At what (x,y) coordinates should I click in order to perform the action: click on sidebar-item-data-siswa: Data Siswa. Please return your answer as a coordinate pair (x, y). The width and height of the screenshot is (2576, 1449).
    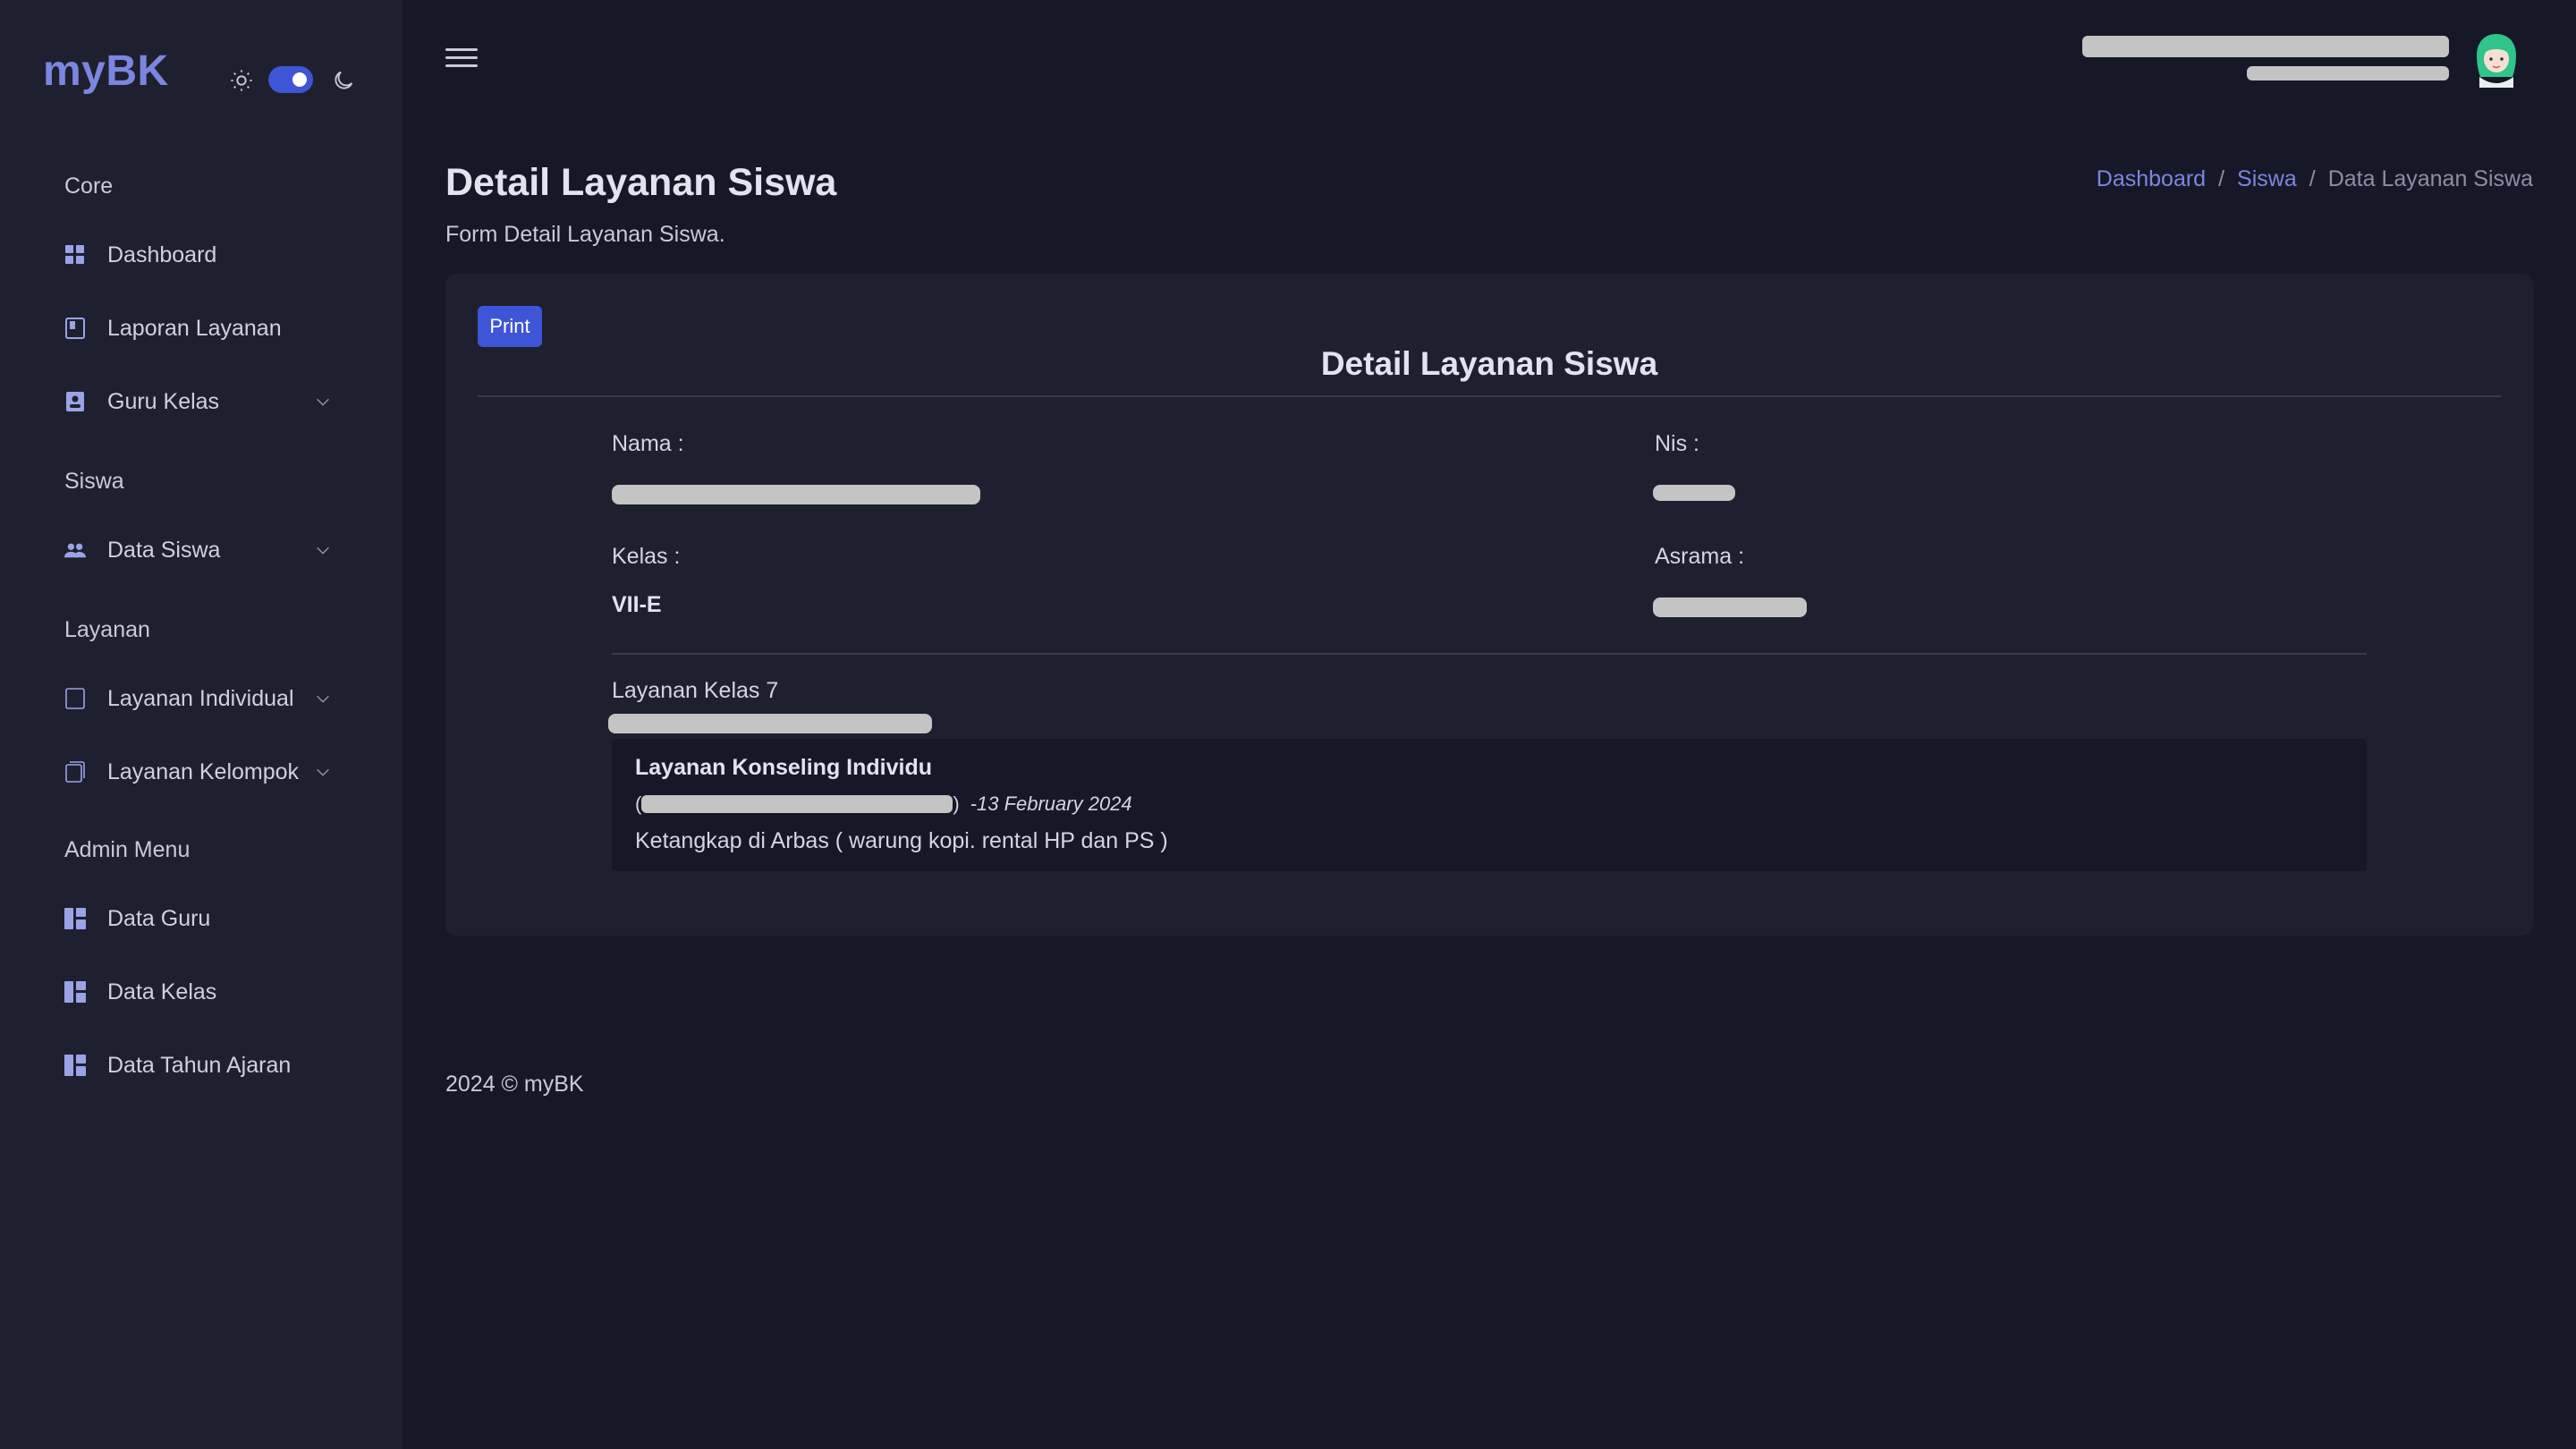
    Looking at the image, I should click on (202, 550).